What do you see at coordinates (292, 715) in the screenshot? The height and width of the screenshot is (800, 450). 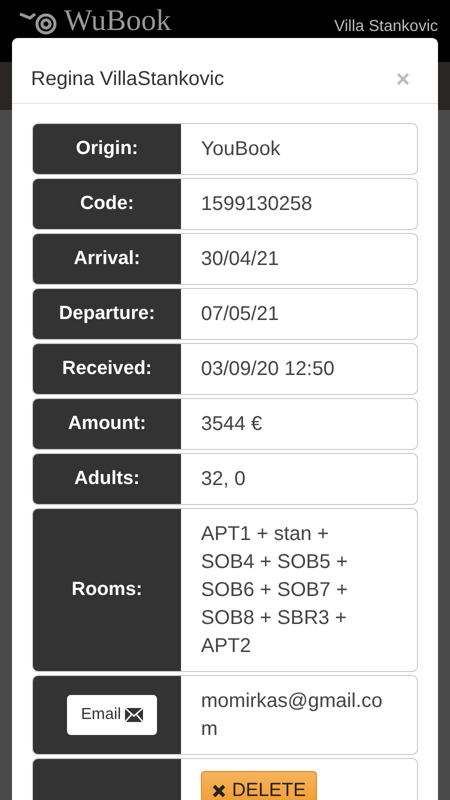 I see `email-address: momirkas@gmail.com` at bounding box center [292, 715].